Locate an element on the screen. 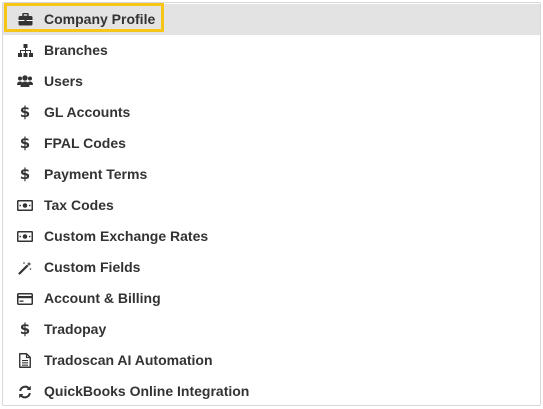  menu-item-tradopay: $ Tradopay is located at coordinates (271, 329).